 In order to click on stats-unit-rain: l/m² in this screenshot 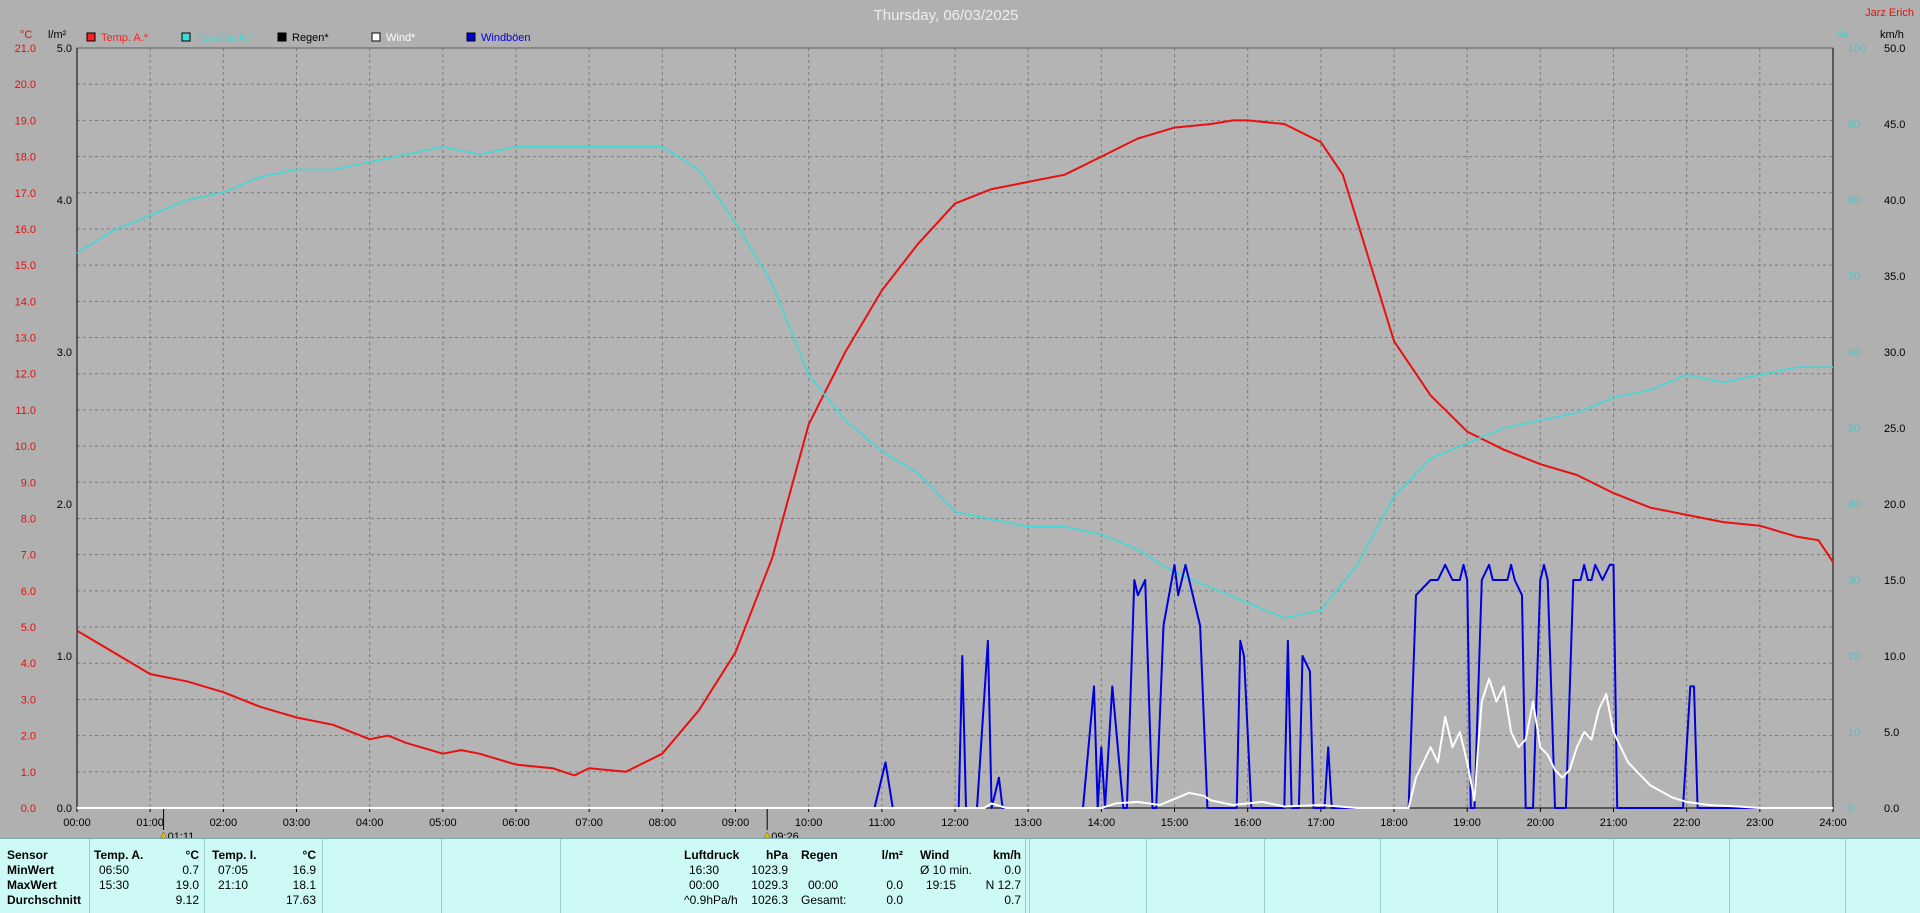, I will do `click(892, 855)`.